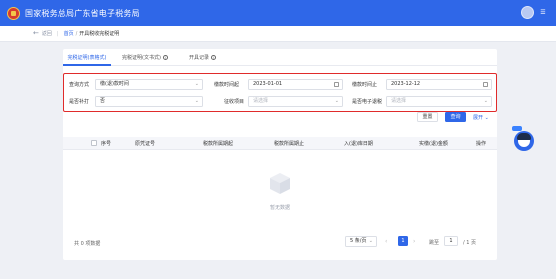 This screenshot has width=556, height=279. I want to click on table-footer: 共 0 项数据 5 条/页 ⌄ ‹ 1 › 跳至 1 / 1 页, so click(280, 242).